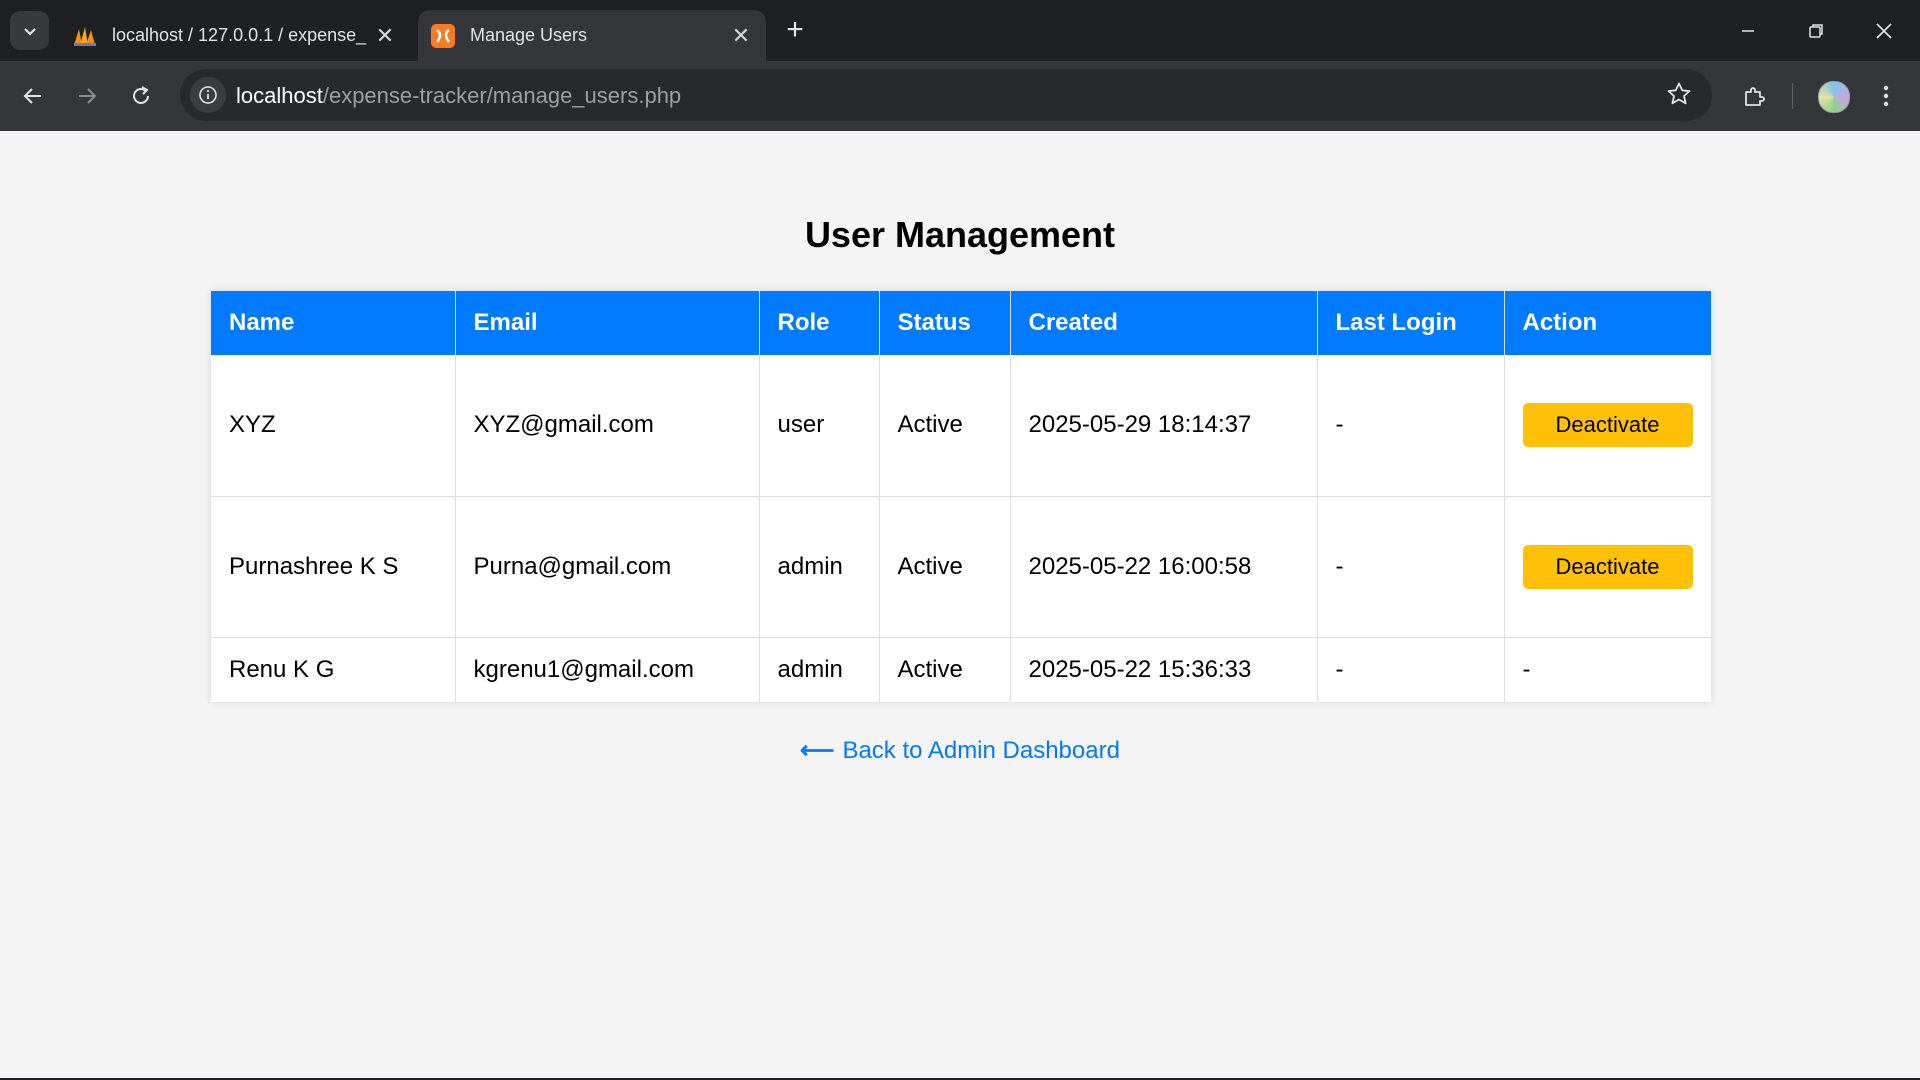 Image resolution: width=1920 pixels, height=1080 pixels. Describe the element at coordinates (960, 234) in the screenshot. I see `page-title: User Management` at that location.